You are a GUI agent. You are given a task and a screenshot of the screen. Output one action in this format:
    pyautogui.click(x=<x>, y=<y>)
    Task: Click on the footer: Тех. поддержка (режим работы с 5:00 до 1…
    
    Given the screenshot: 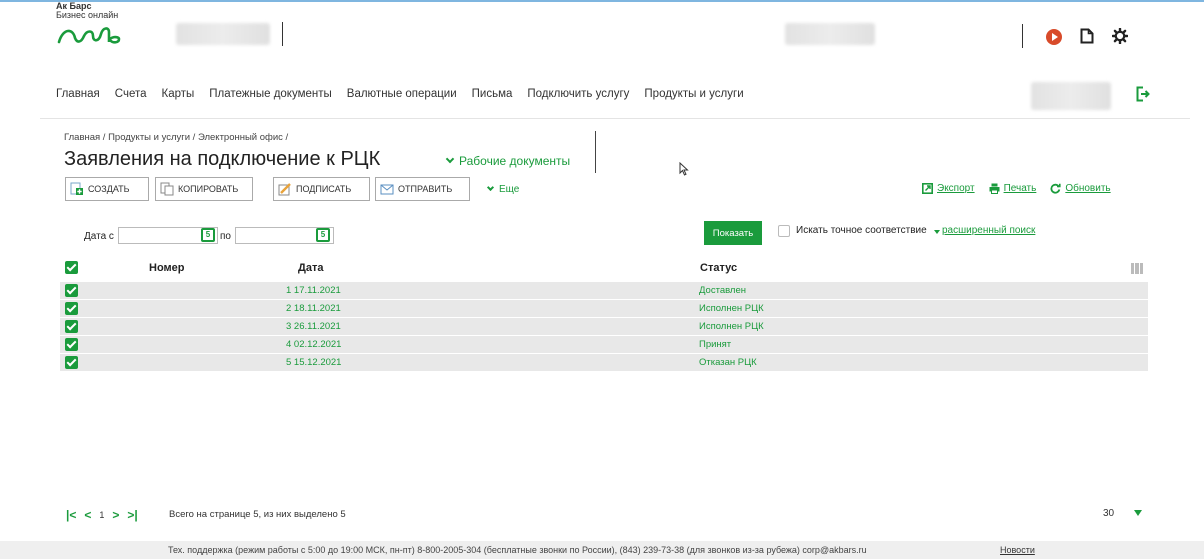 What is the action you would take?
    pyautogui.click(x=602, y=550)
    